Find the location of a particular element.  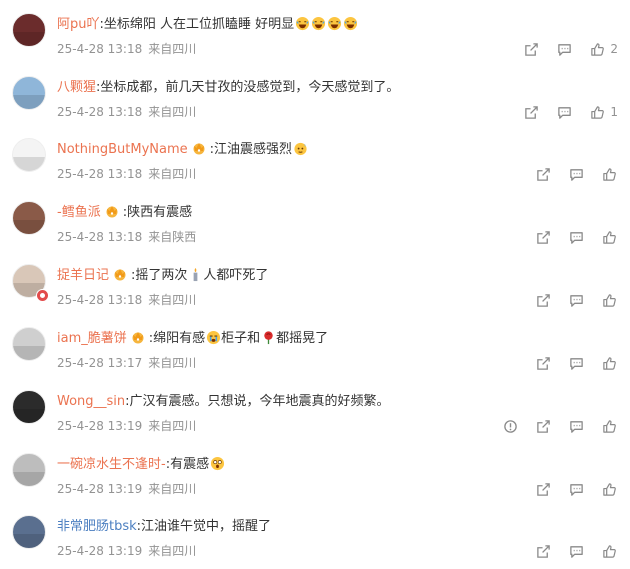

comment-text: :江油谁午觉中，摇醒了 is located at coordinates (204, 526).